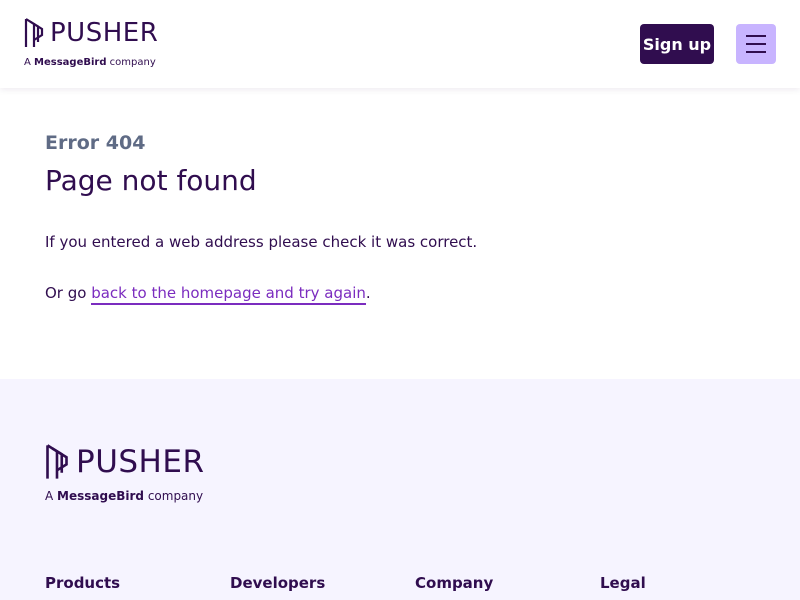  What do you see at coordinates (228, 294) in the screenshot?
I see `back-home-link: back to the homepage and try again` at bounding box center [228, 294].